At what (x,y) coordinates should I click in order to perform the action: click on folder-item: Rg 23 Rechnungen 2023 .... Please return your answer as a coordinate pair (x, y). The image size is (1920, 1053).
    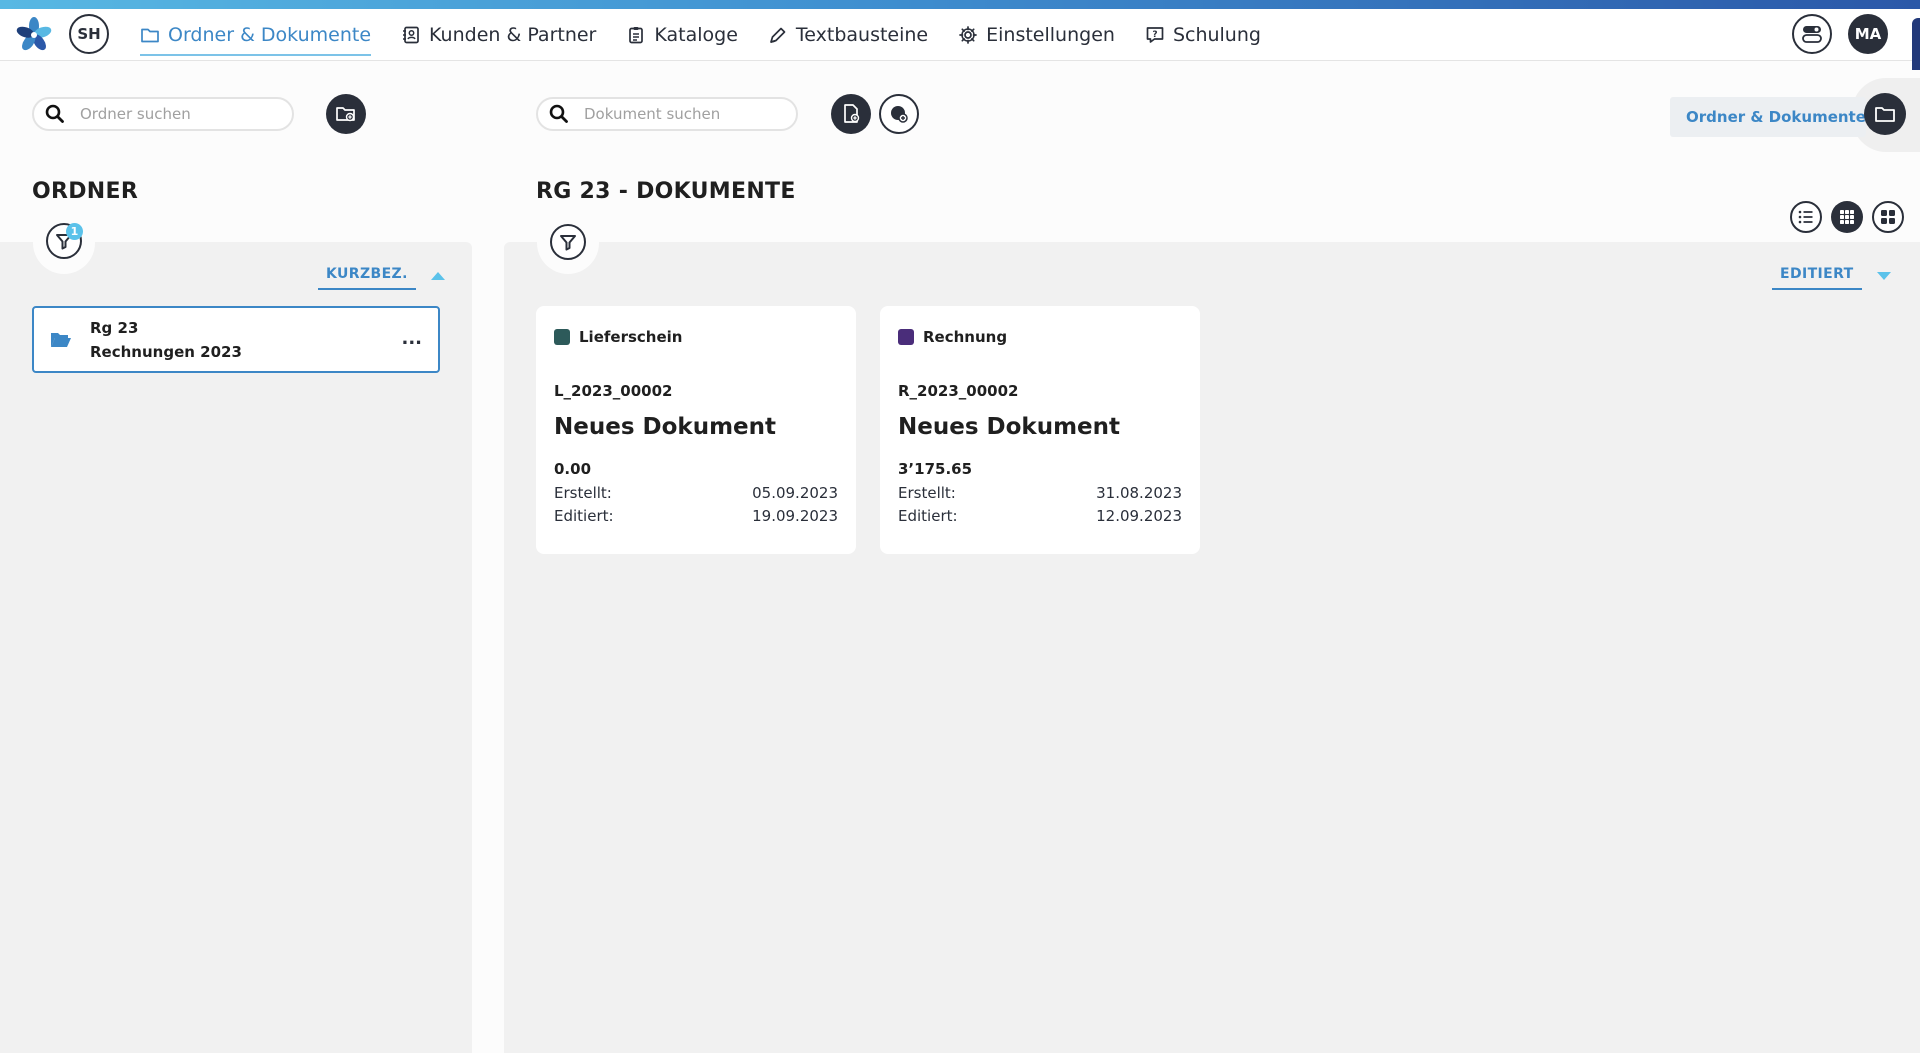
    Looking at the image, I should click on (236, 339).